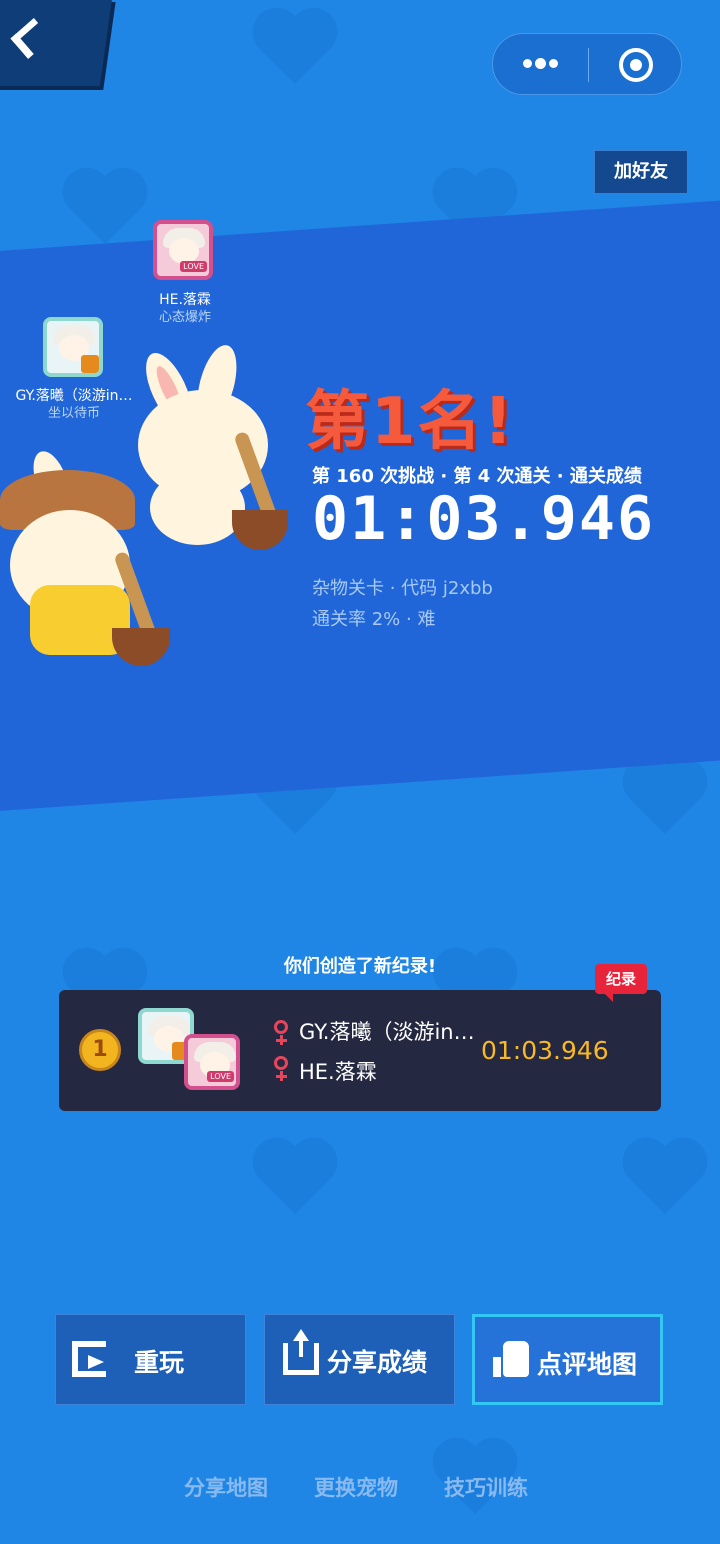 The height and width of the screenshot is (1544, 720). I want to click on record-time: 01:03.946, so click(545, 1050).